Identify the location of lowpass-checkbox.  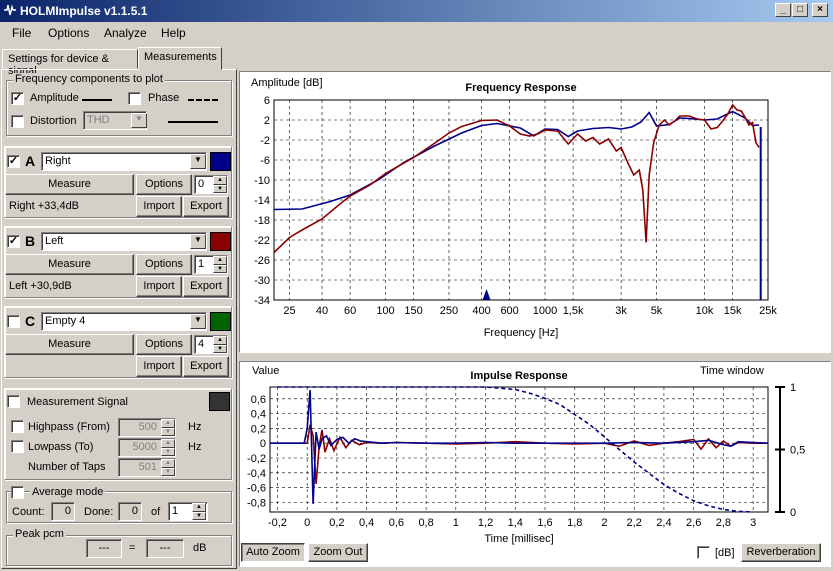
(17, 446).